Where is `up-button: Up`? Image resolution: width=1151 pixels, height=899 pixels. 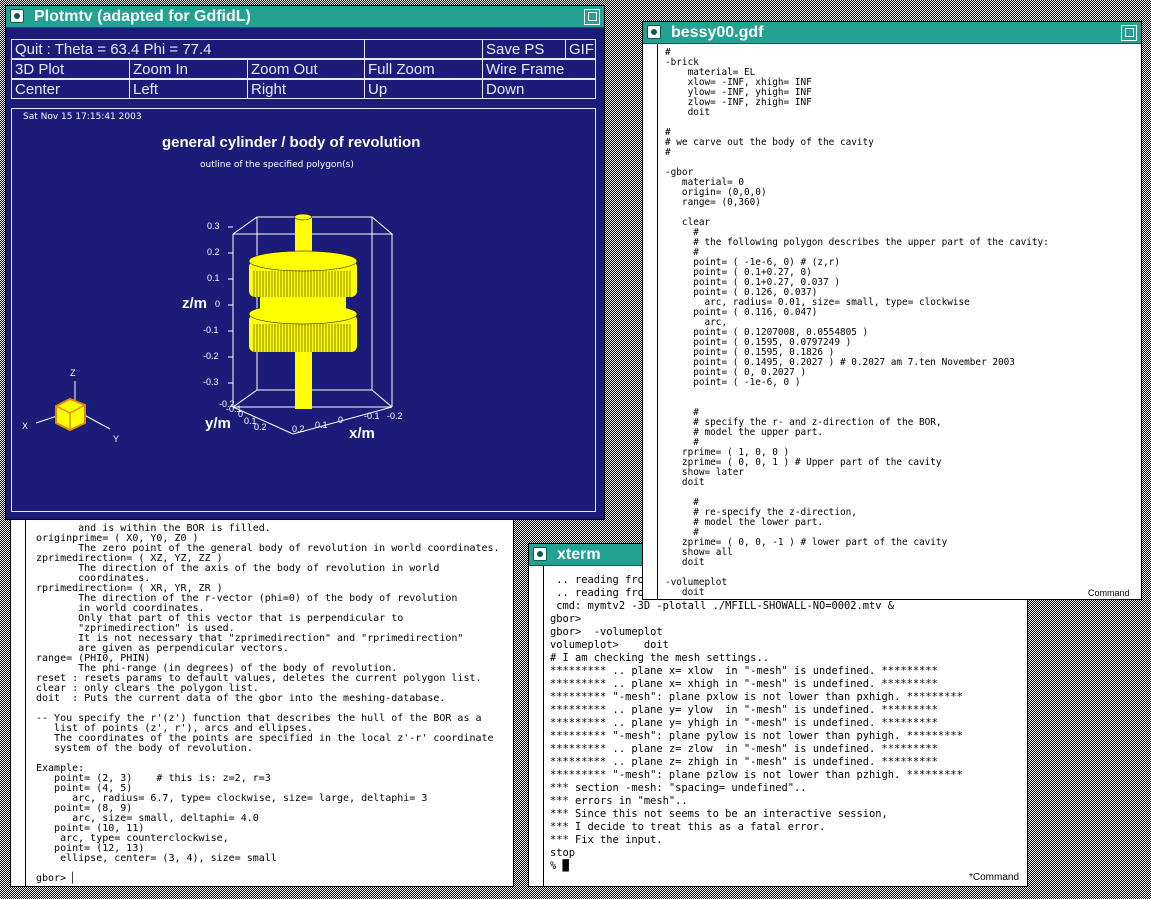
up-button: Up is located at coordinates (423, 89).